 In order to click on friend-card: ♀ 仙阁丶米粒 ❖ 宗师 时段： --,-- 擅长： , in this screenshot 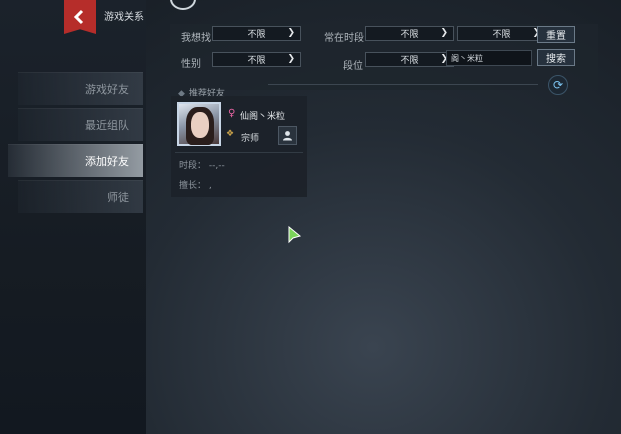, I will do `click(239, 146)`.